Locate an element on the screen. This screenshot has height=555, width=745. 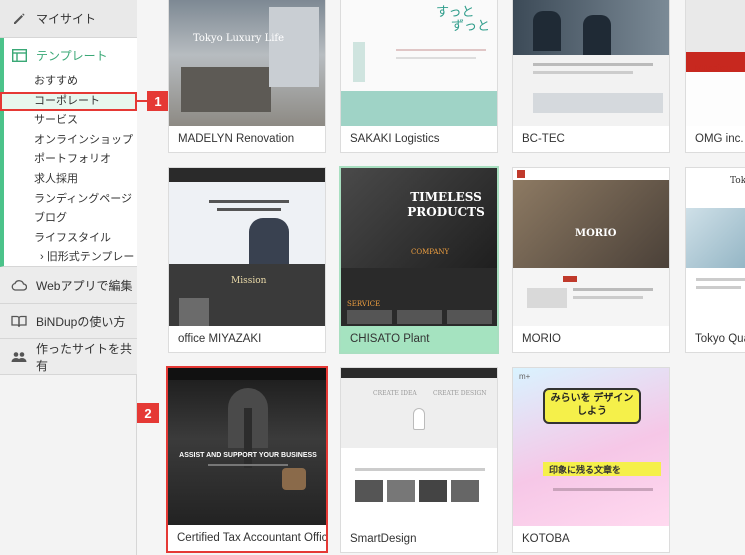
sidebar-template-header: テンプレート is located at coordinates (70, 55).